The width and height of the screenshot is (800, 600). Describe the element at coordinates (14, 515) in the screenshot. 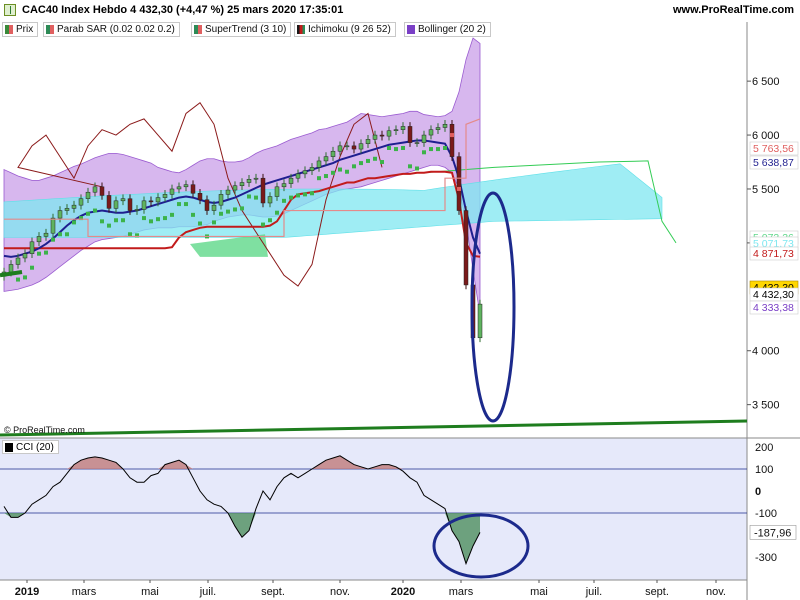

I see `cci-oversold-fill` at that location.